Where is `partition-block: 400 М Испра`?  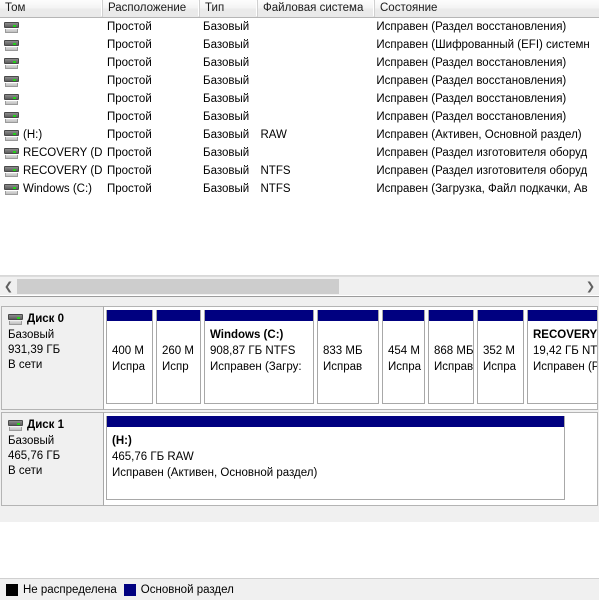
partition-block: 400 М Испра is located at coordinates (129, 357).